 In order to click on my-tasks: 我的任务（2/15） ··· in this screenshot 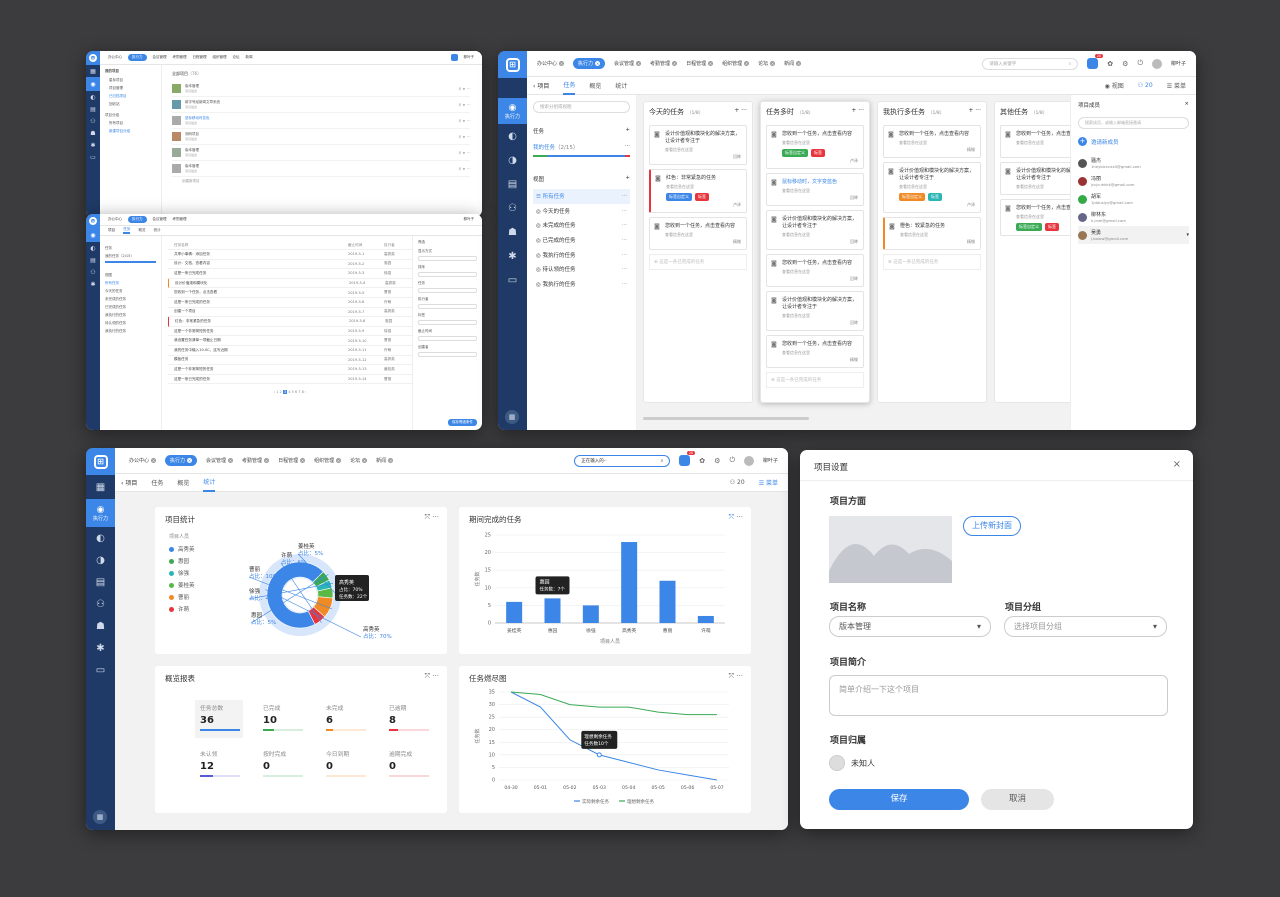, I will do `click(581, 147)`.